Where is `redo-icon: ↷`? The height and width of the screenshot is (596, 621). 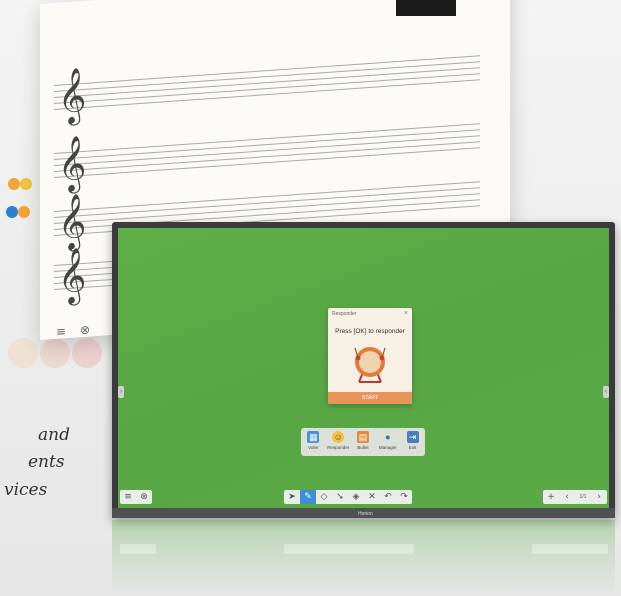
redo-icon: ↷ is located at coordinates (404, 497).